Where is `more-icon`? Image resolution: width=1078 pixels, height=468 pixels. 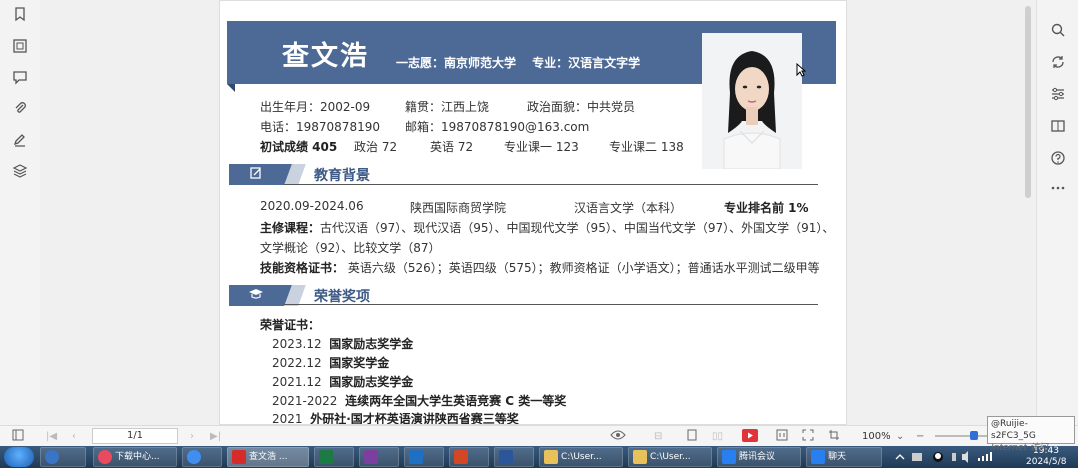
more-icon is located at coordinates (1058, 189).